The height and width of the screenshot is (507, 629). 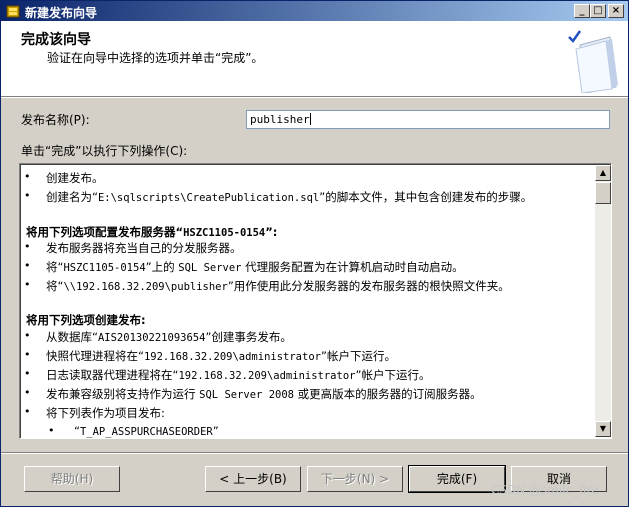 What do you see at coordinates (314, 11) in the screenshot?
I see `title-bar: 新建发布向导 _ □ ×` at bounding box center [314, 11].